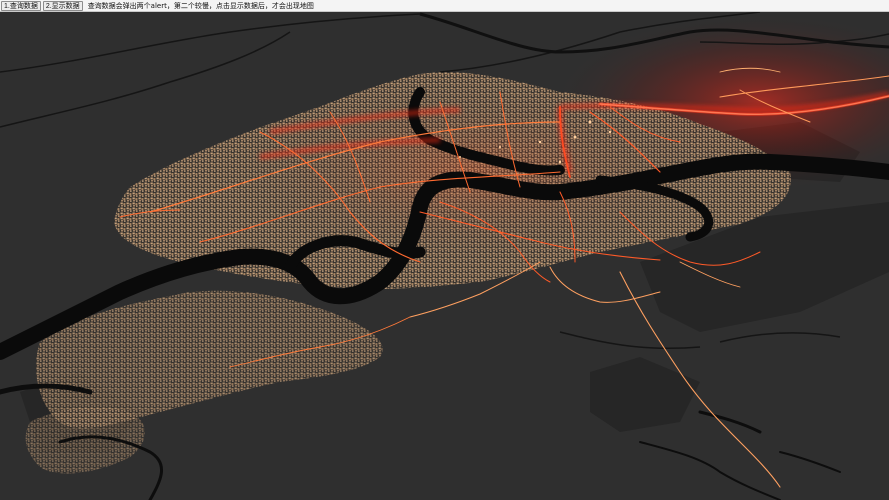 The image size is (889, 500). I want to click on query-data-button: 1.查询数据, so click(21, 5).